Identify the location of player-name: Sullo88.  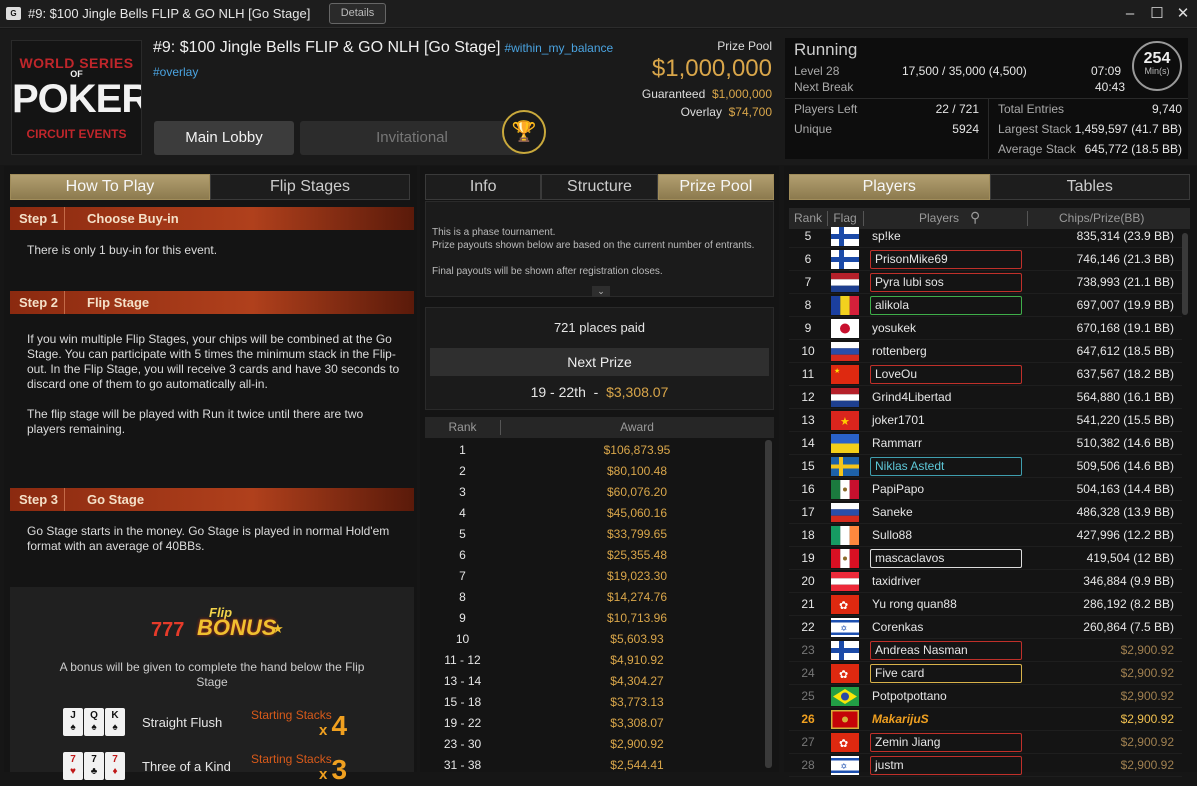
(892, 535).